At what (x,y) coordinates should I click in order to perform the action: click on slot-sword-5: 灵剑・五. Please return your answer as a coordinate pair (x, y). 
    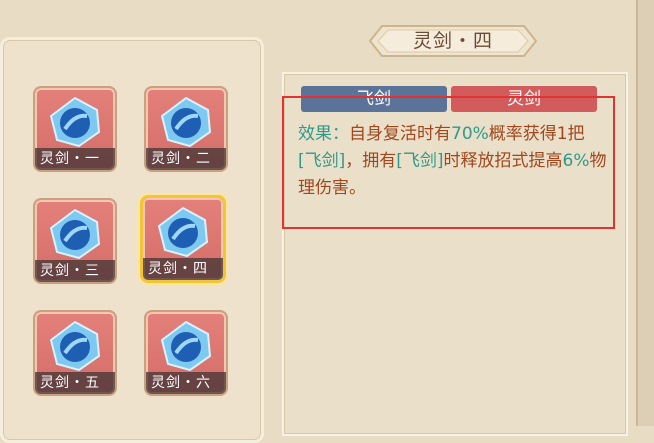
    Looking at the image, I should click on (75, 353).